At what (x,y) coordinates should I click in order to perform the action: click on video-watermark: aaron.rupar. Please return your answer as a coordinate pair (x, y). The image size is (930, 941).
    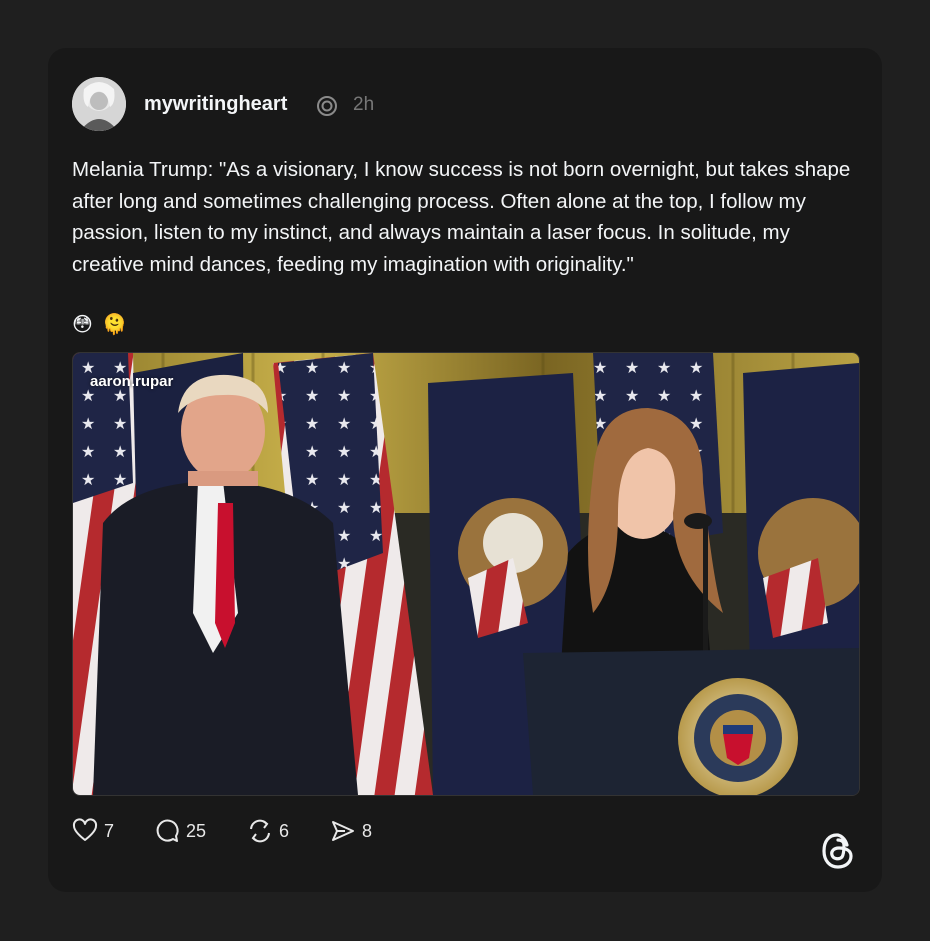
    Looking at the image, I should click on (132, 381).